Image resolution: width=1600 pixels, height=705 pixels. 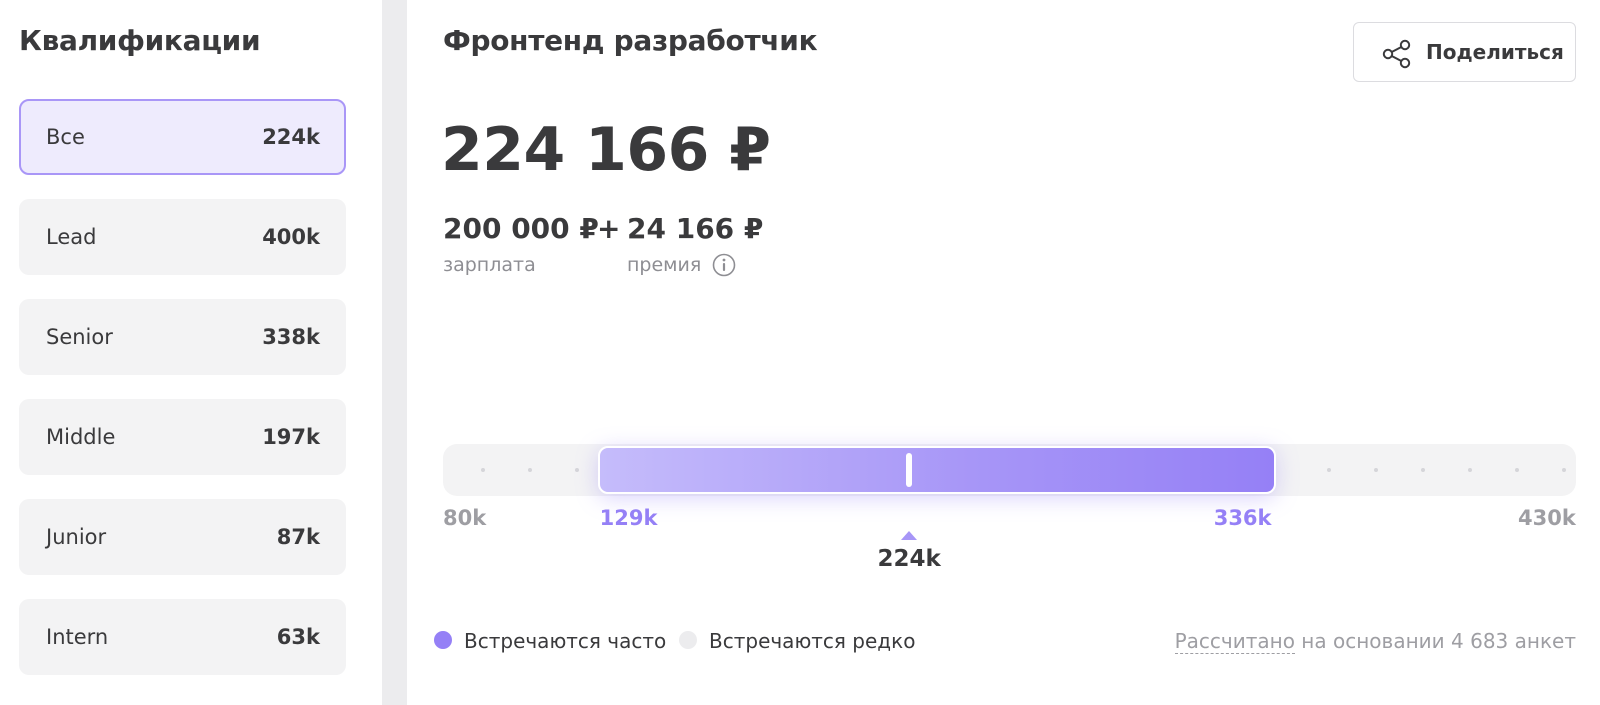 What do you see at coordinates (465, 518) in the screenshot?
I see `range-min-label: 80k` at bounding box center [465, 518].